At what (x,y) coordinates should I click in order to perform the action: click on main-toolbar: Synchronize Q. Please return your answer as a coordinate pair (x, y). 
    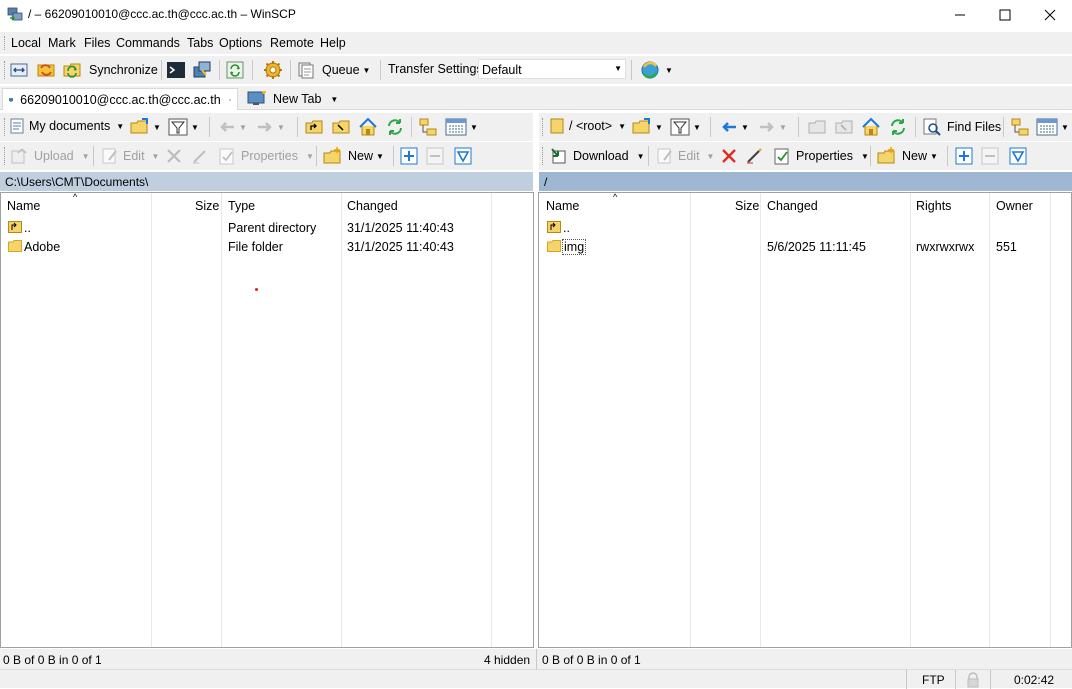
    Looking at the image, I should click on (536, 70).